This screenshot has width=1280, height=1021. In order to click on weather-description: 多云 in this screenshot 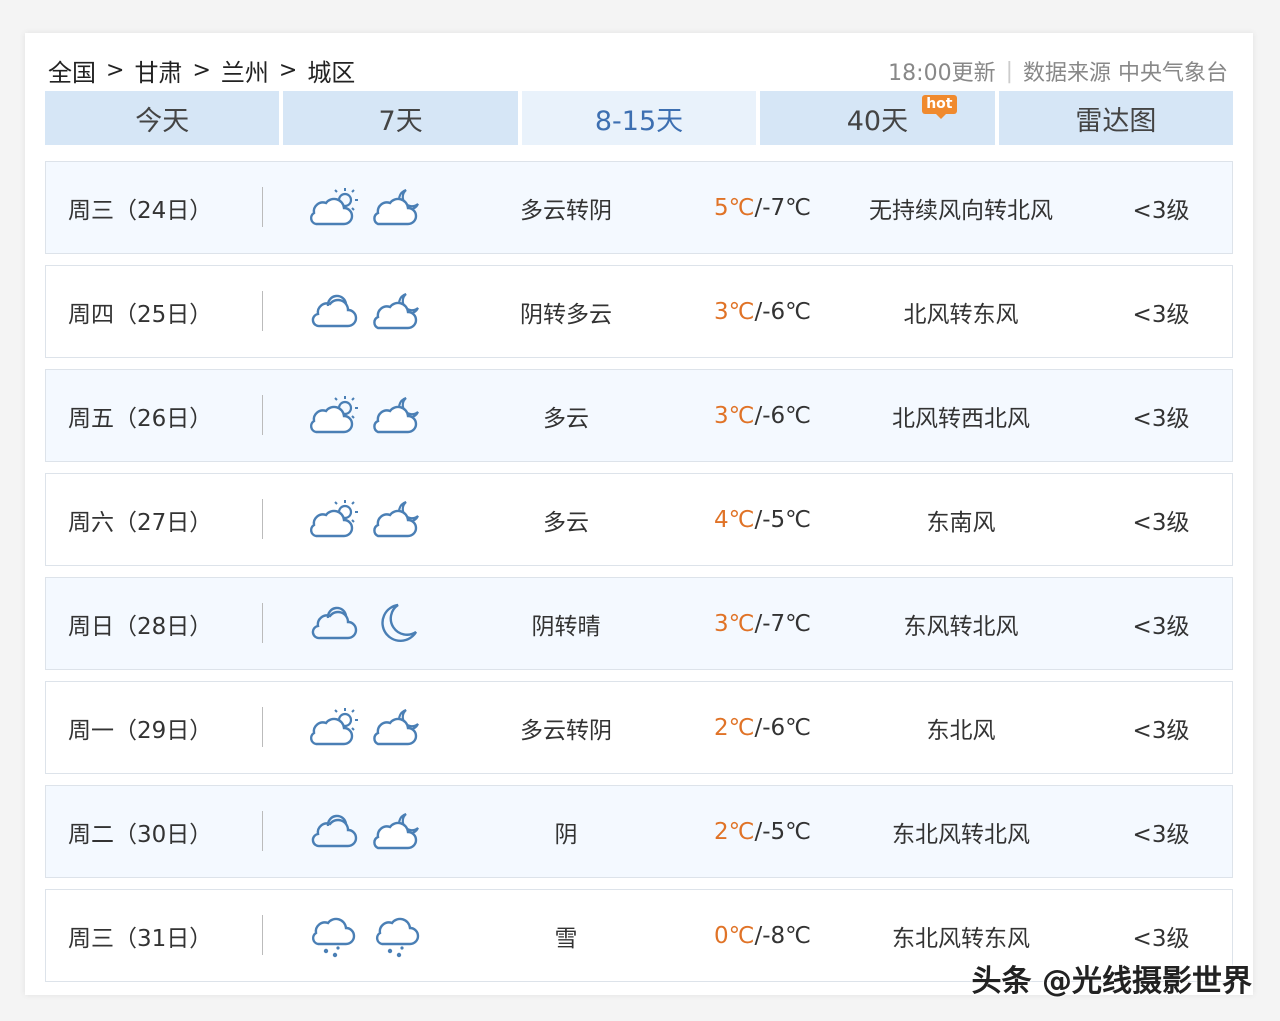, I will do `click(566, 418)`.